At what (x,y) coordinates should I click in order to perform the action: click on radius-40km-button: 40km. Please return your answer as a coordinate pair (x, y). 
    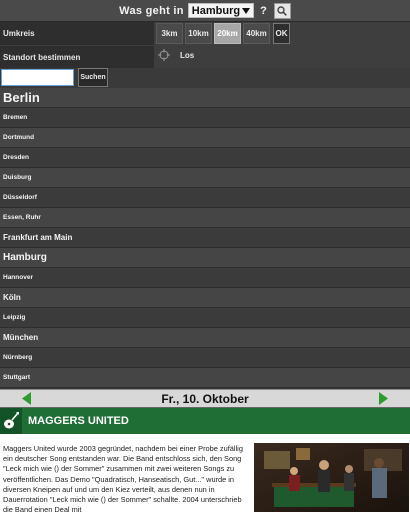
    Looking at the image, I should click on (256, 33).